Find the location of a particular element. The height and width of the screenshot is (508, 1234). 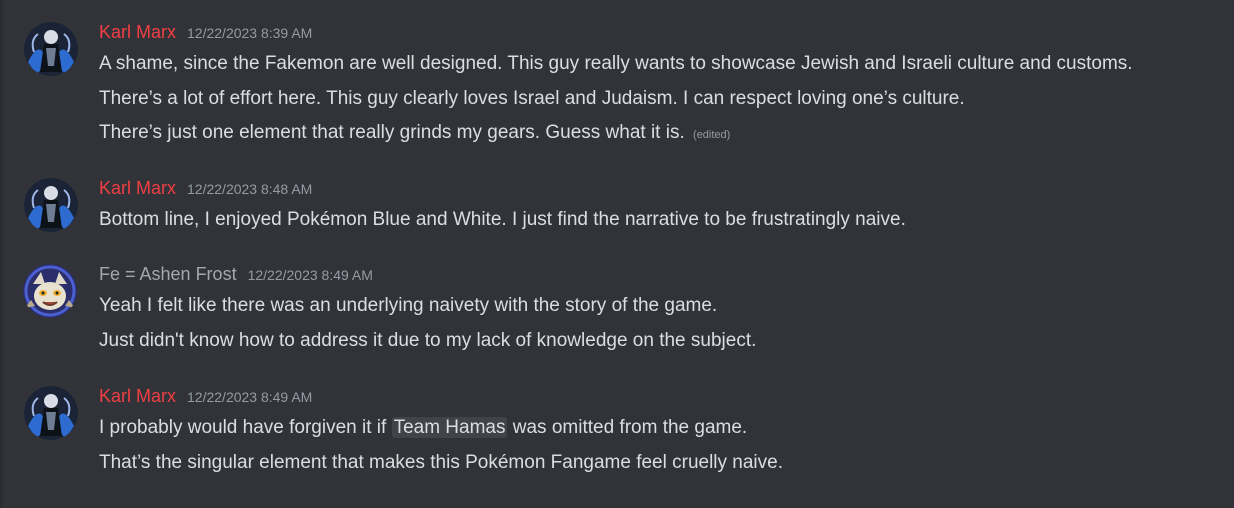

role-mention: Team Hamas is located at coordinates (449, 427).